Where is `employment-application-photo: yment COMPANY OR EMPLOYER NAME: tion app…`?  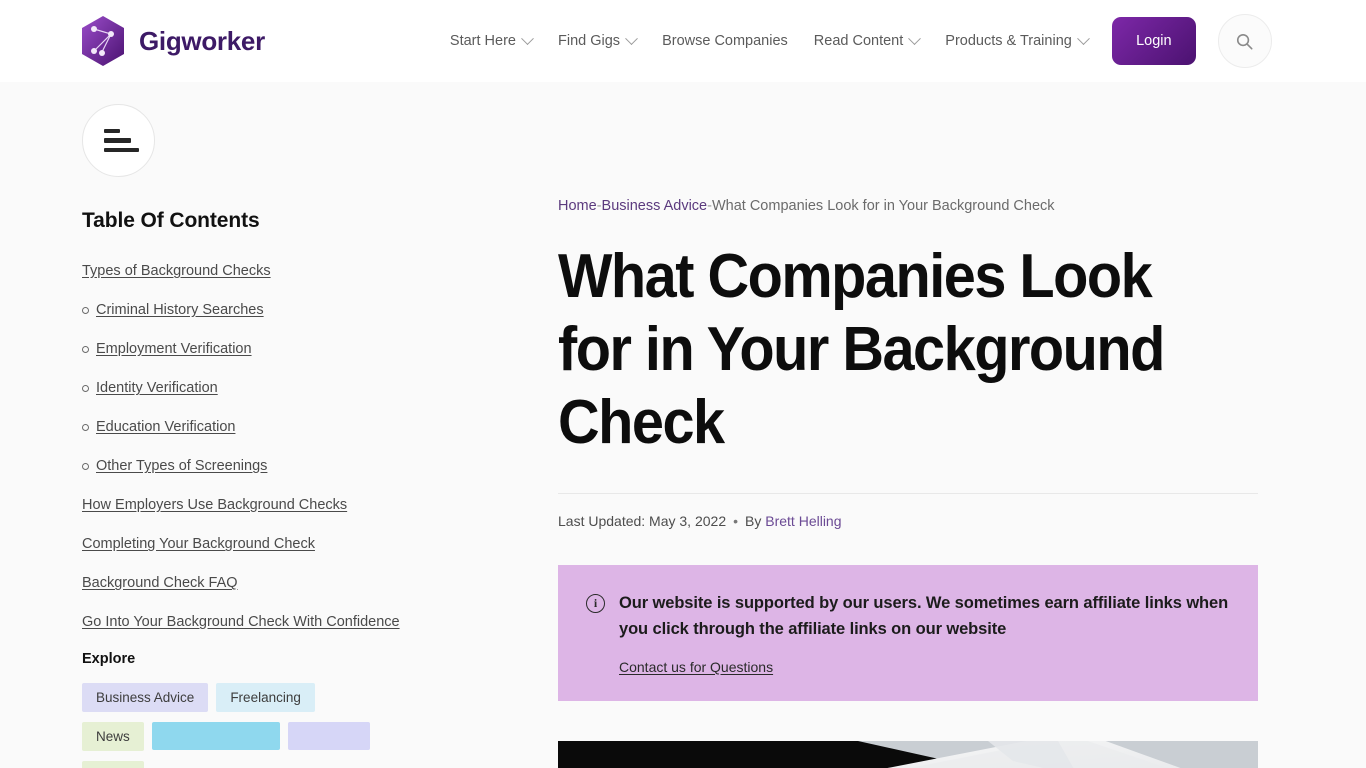 employment-application-photo: yment COMPANY OR EMPLOYER NAME: tion app… is located at coordinates (908, 754).